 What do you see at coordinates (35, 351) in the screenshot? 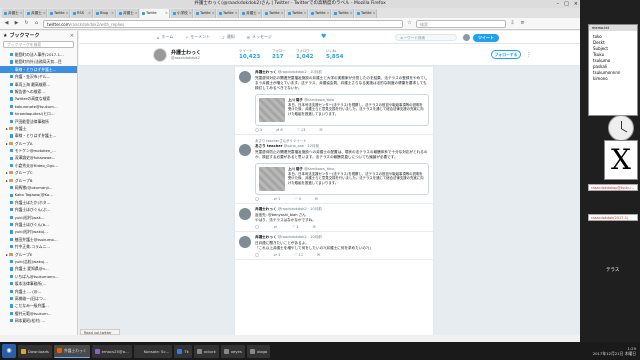
I see `taskbar-item: Downloads` at bounding box center [35, 351].